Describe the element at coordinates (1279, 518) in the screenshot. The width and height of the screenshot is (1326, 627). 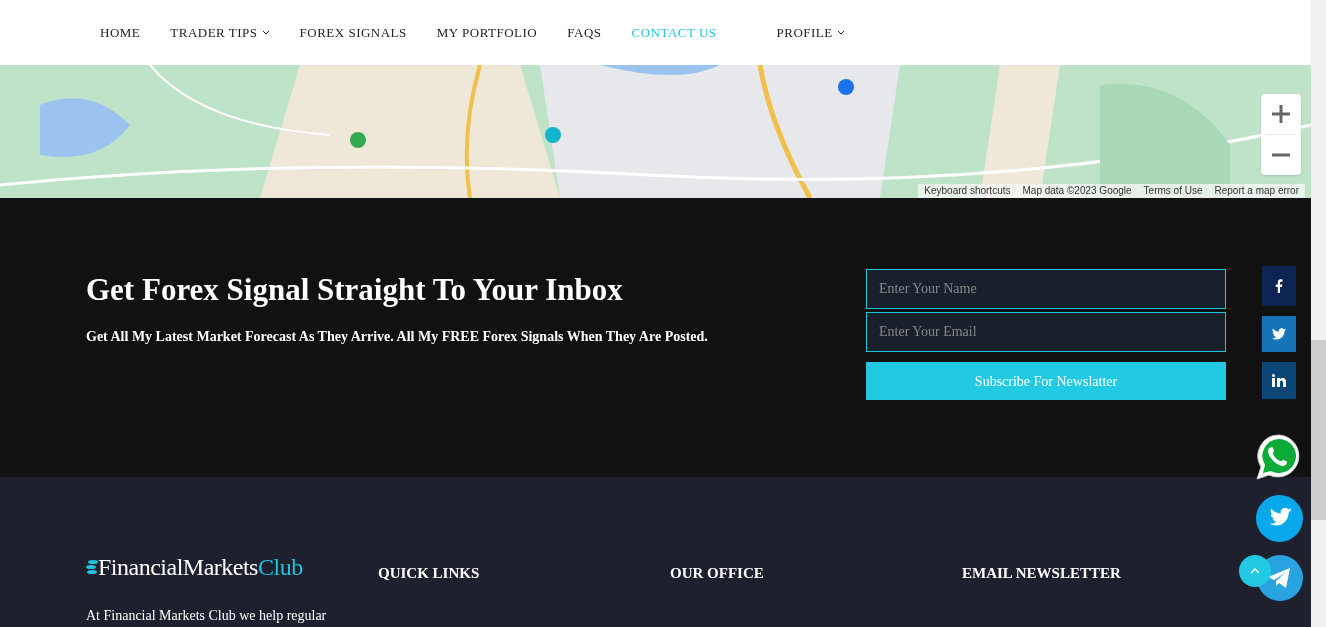
I see `twitter-icon` at that location.